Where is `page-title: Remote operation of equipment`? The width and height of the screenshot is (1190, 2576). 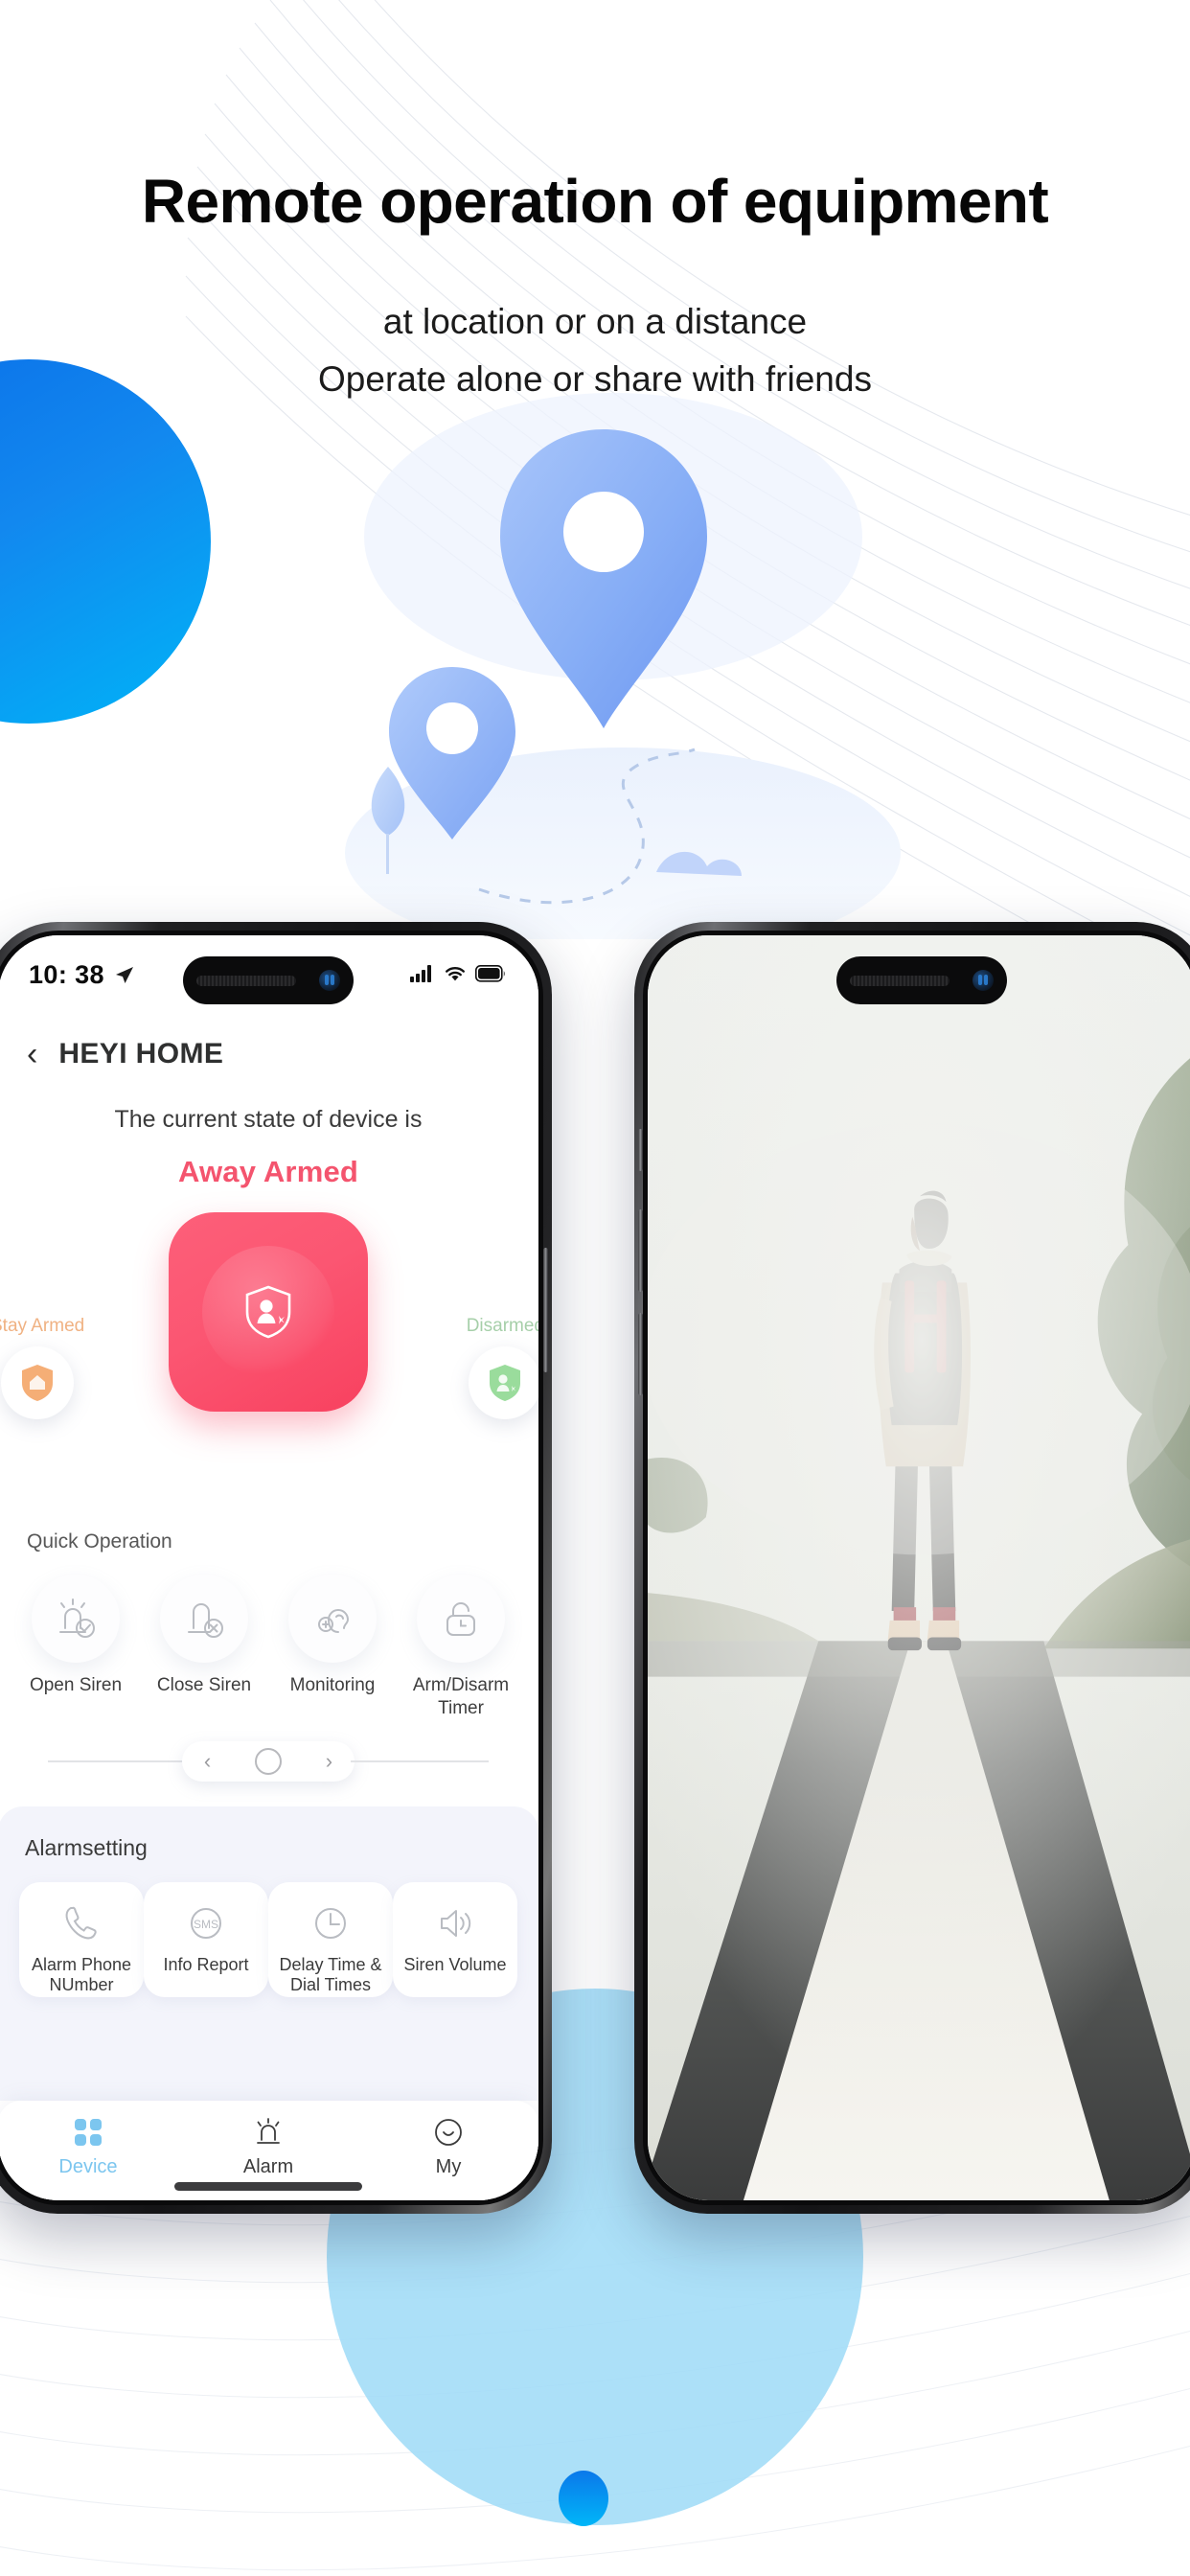
page-title: Remote operation of equipment is located at coordinates (595, 201).